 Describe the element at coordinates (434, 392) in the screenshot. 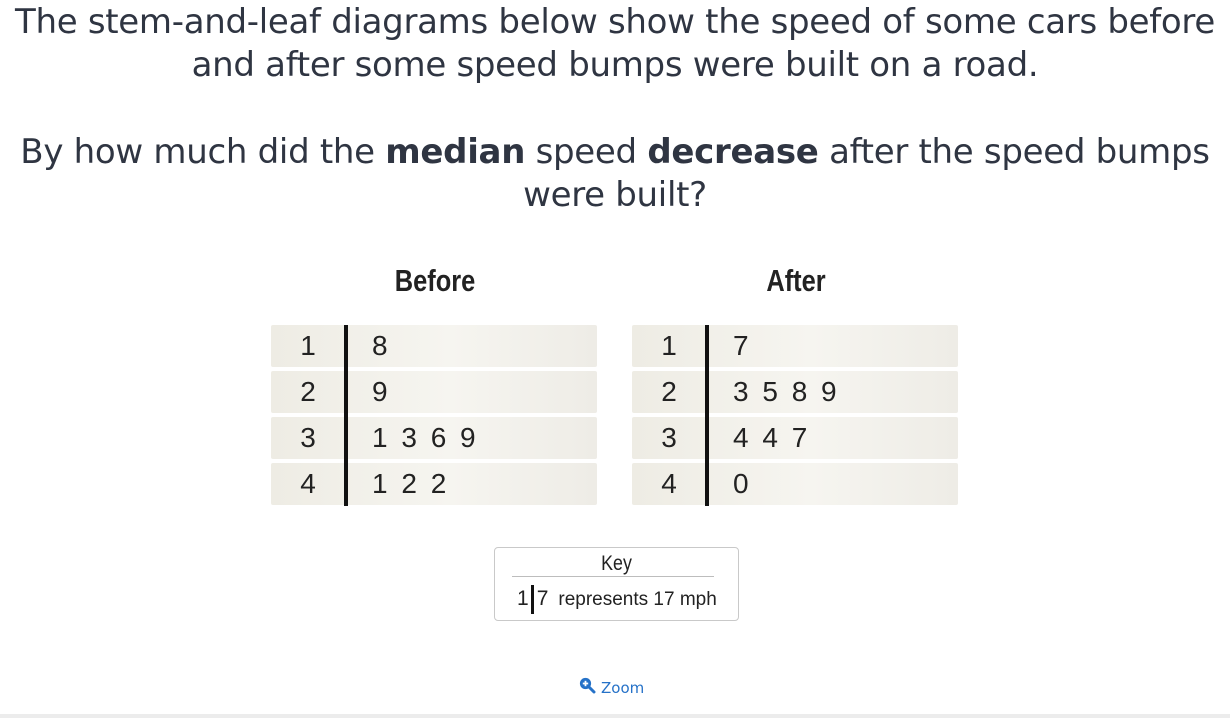

I see `stem-leaf-row: 2 9` at that location.